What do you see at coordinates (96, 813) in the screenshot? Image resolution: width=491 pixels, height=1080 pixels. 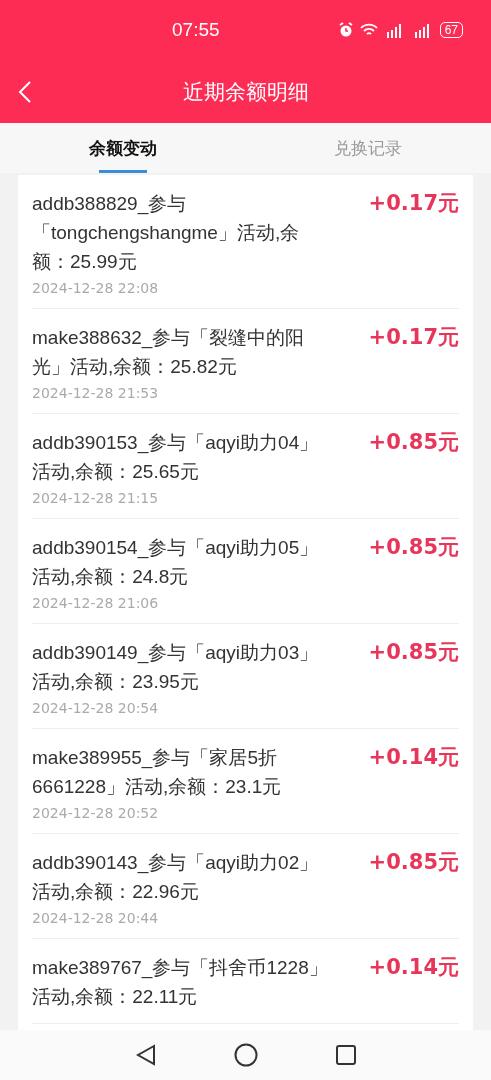 I see `record-time: 2024-12-28 20:52` at bounding box center [96, 813].